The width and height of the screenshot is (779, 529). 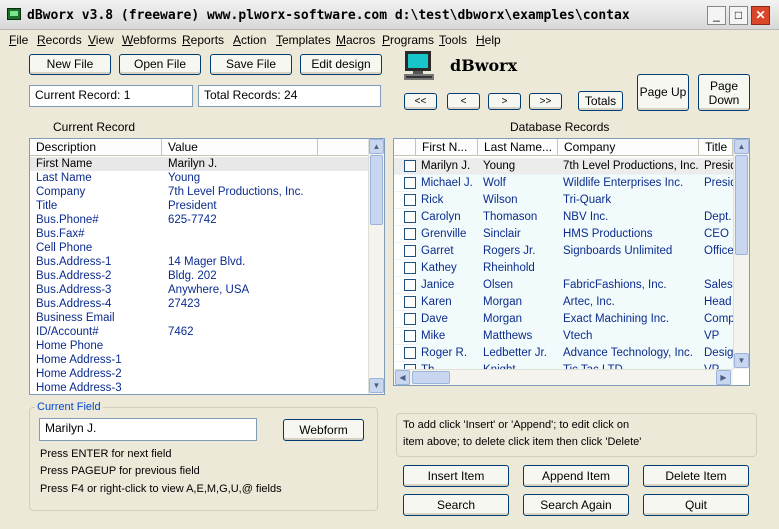 What do you see at coordinates (488, 40) in the screenshot?
I see `menu-help: Help` at bounding box center [488, 40].